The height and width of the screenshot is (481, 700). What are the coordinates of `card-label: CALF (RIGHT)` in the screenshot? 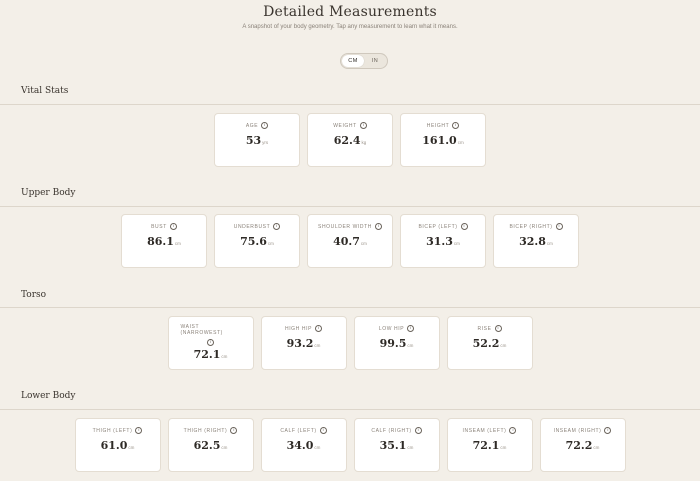 It's located at (391, 430).